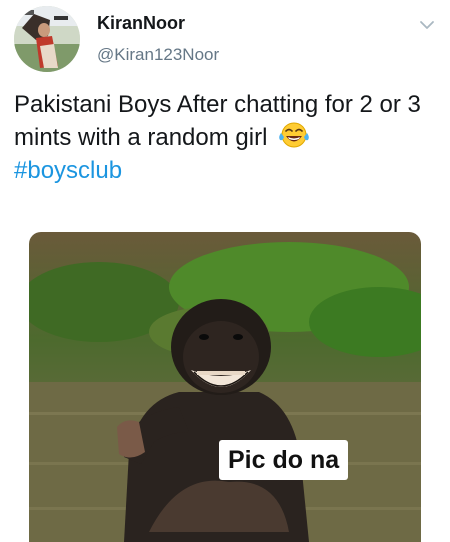 The image size is (450, 542). Describe the element at coordinates (68, 170) in the screenshot. I see `hashtag-link: #boysclub` at that location.